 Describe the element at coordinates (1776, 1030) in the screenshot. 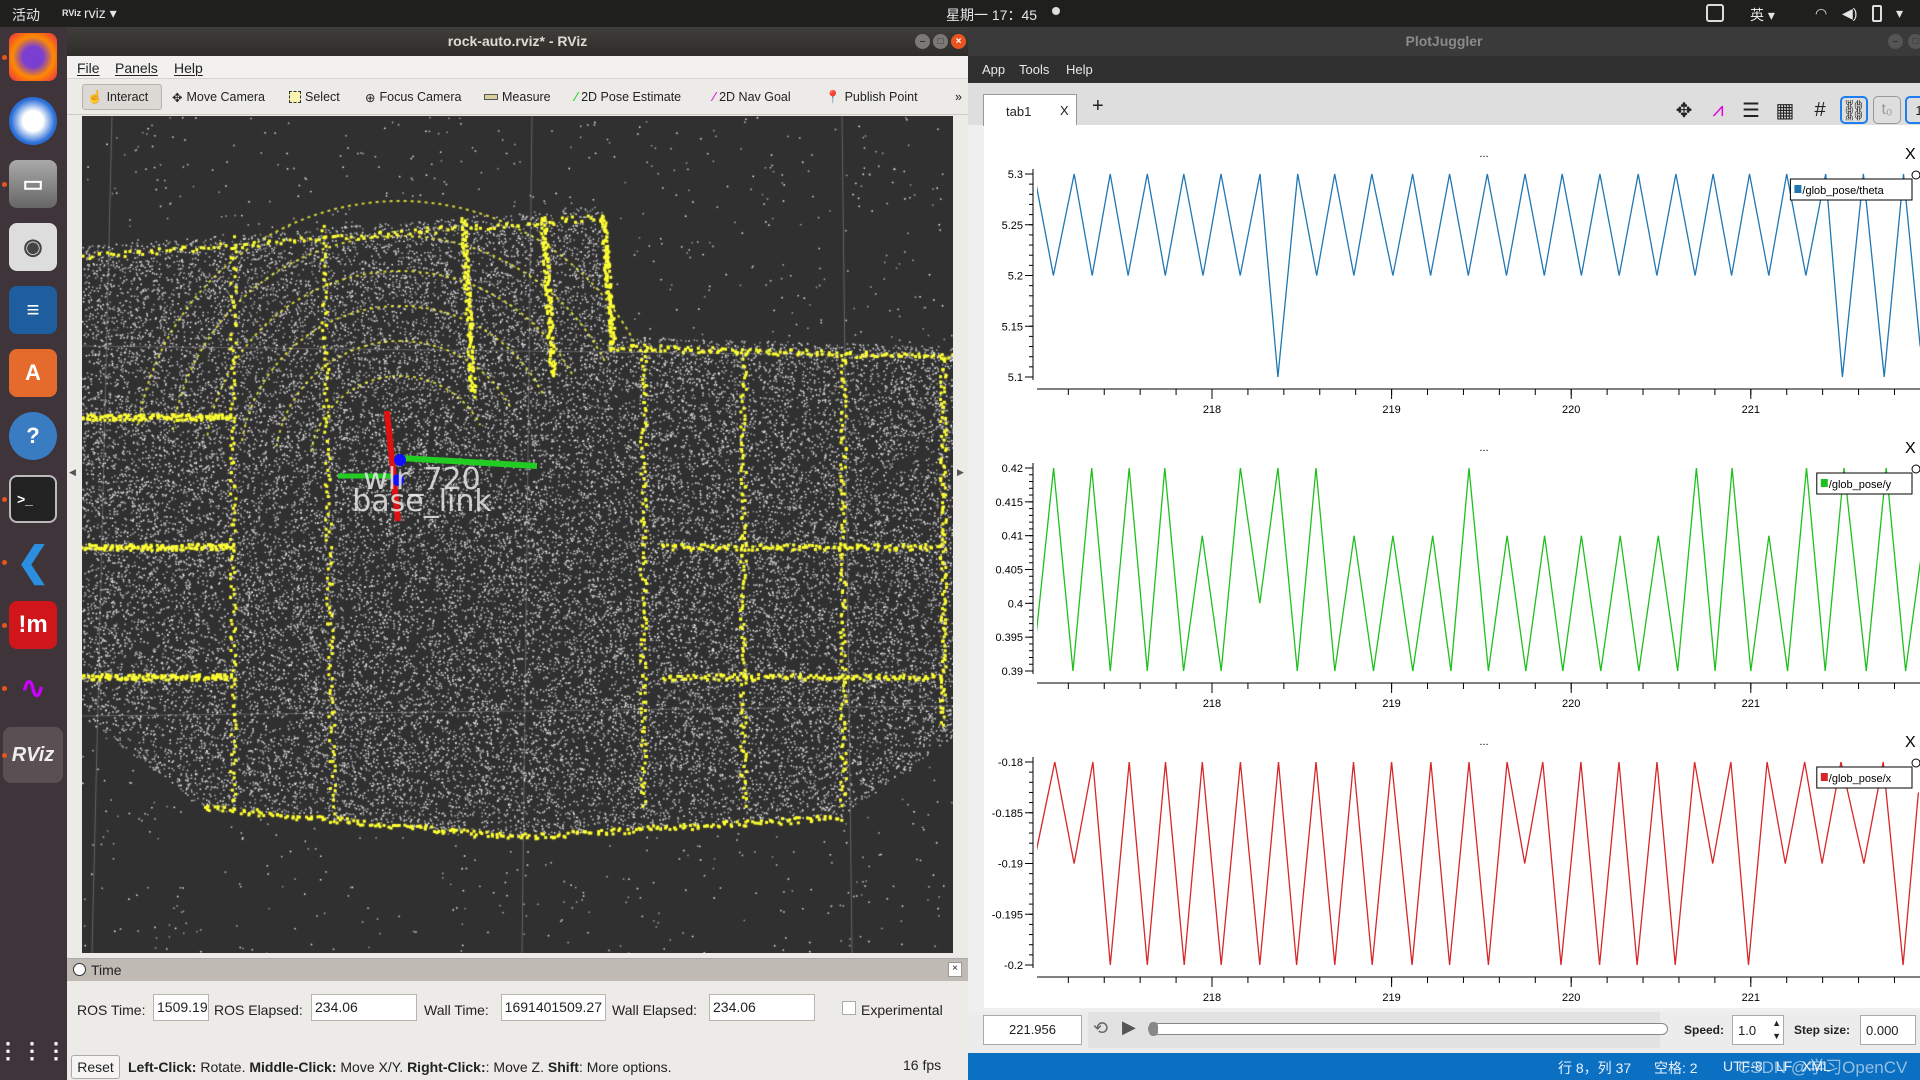

I see `spin-arrows-icon: ▲ ▼` at that location.